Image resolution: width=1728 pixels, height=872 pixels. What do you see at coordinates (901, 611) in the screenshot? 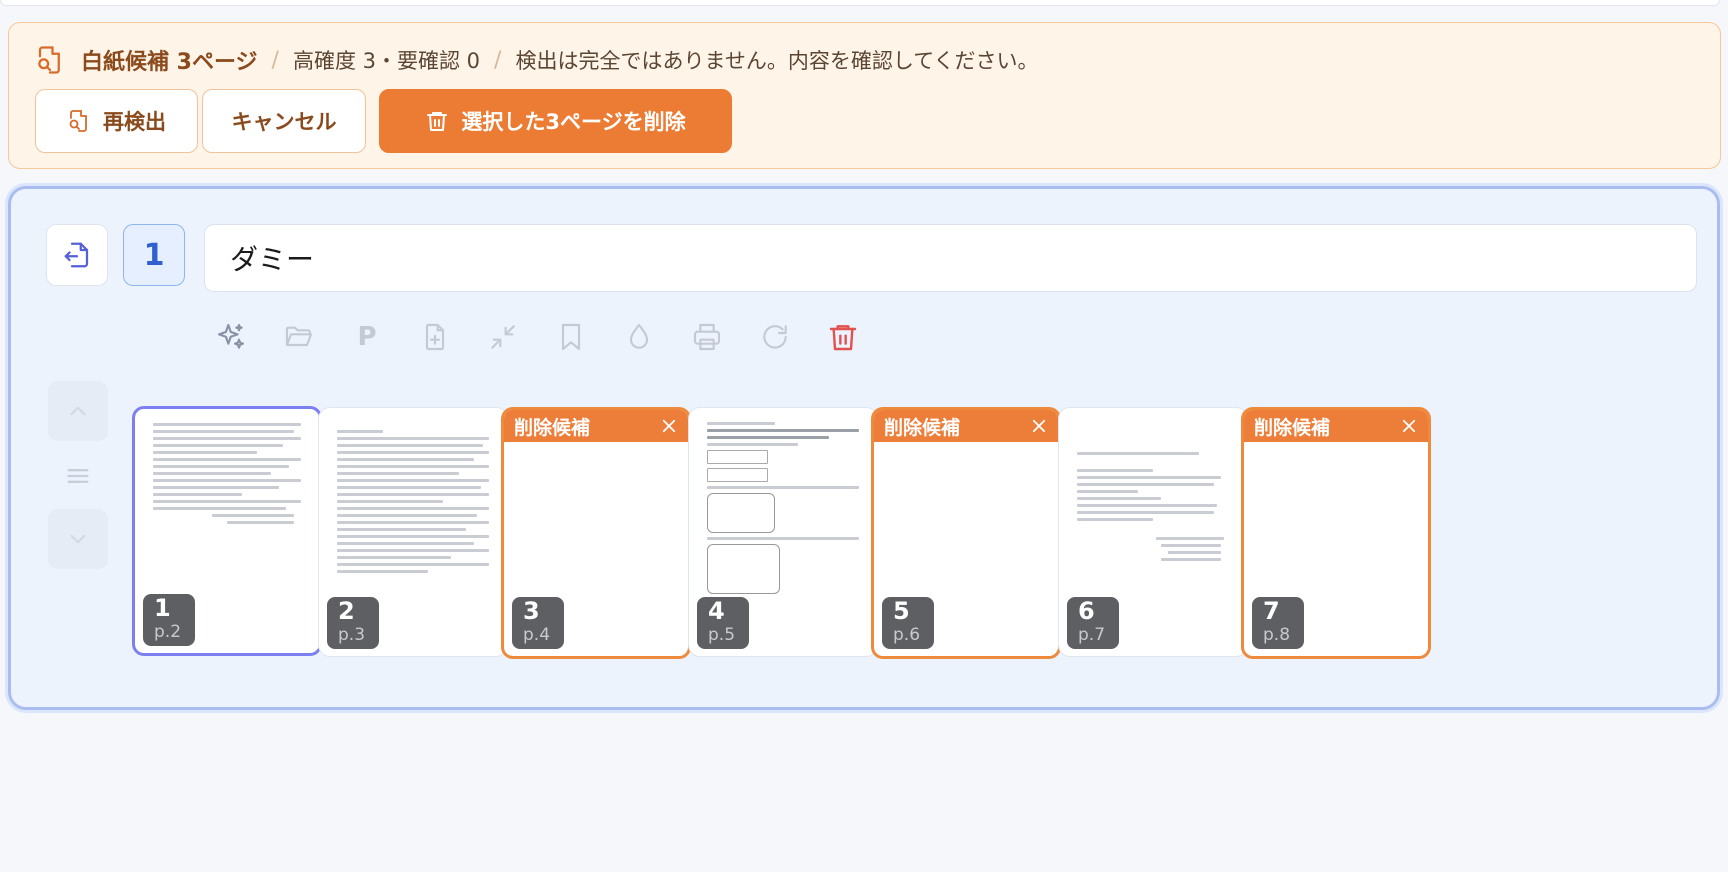
I see `page-order: 5` at bounding box center [901, 611].